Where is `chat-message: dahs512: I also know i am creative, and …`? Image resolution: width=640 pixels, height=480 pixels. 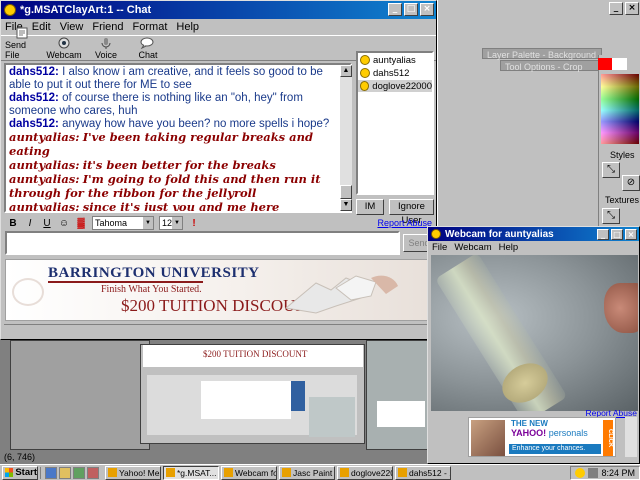 chat-message: dahs512: I also know i am creative, and … is located at coordinates (178, 79).